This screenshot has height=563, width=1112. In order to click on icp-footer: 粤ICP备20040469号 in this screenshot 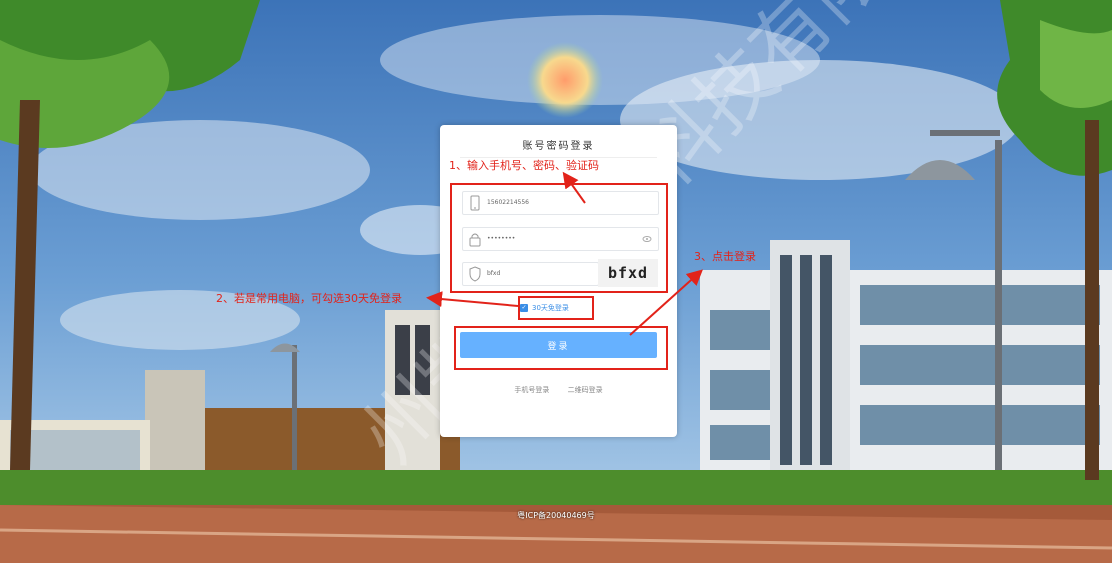, I will do `click(556, 515)`.